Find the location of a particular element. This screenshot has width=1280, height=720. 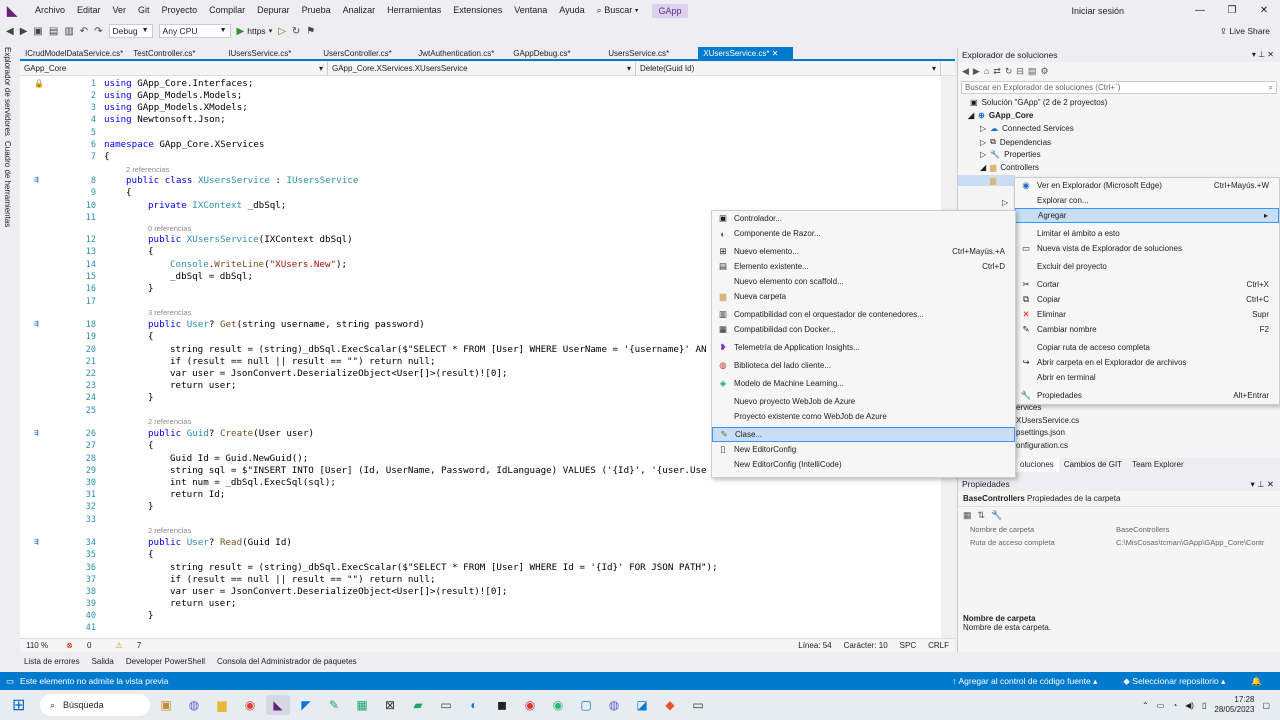

save-icon: ▥ is located at coordinates (68, 31).